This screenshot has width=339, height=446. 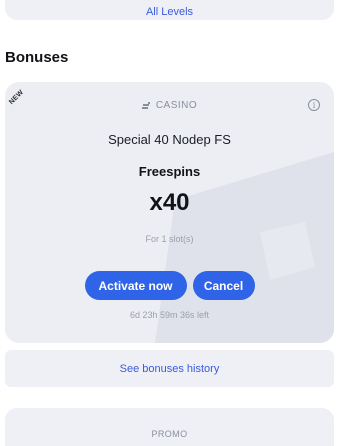 What do you see at coordinates (169, 427) in the screenshot?
I see `promo-card: PROMO` at bounding box center [169, 427].